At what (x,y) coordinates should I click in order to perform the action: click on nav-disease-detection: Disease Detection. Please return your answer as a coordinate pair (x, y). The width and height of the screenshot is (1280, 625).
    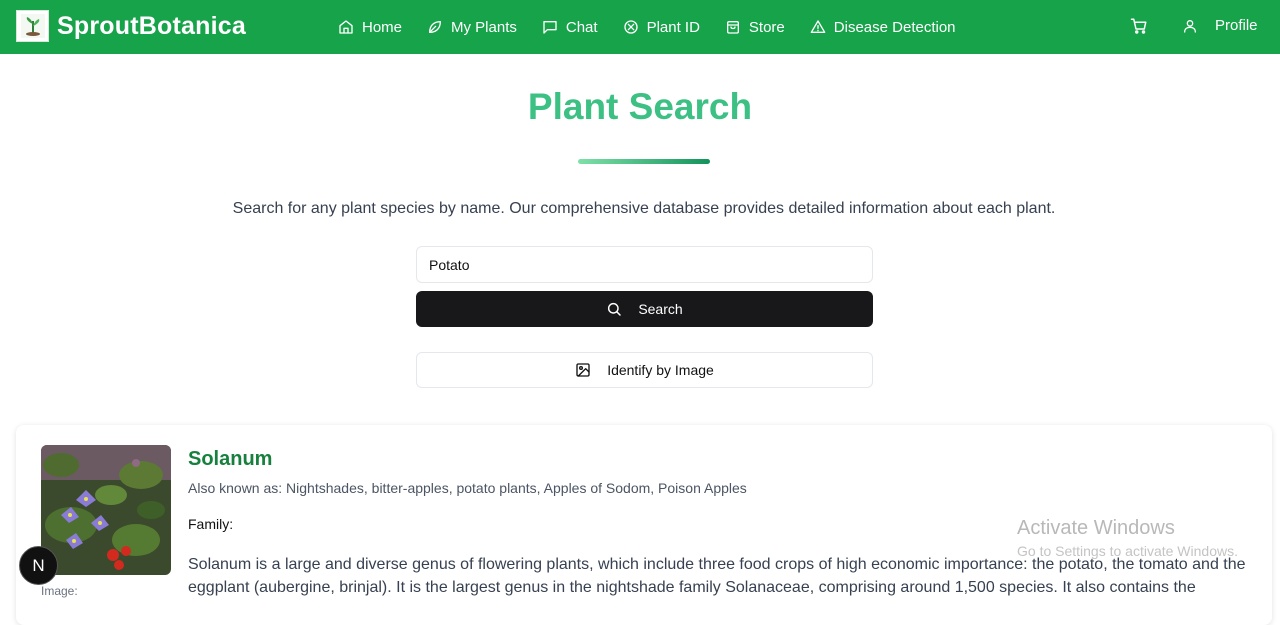
    Looking at the image, I should click on (883, 27).